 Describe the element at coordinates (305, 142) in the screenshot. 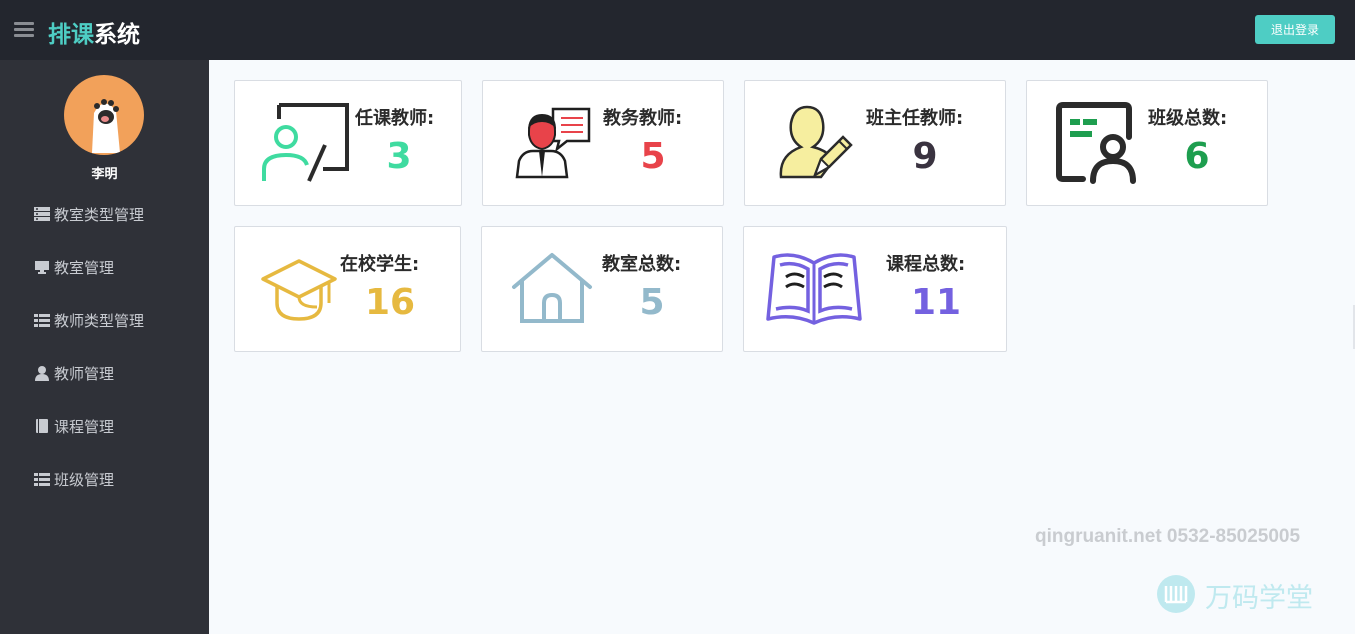

I see `teacher-board-icon` at that location.